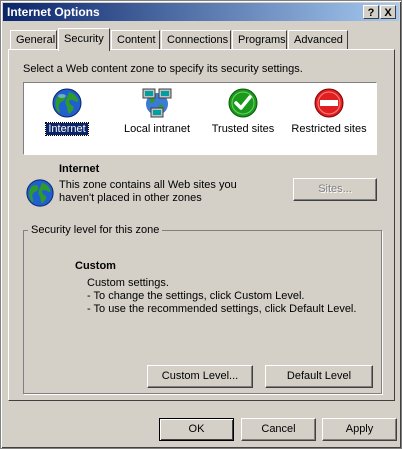 This screenshot has height=449, width=402. Describe the element at coordinates (259, 39) in the screenshot. I see `tab-programs: Programs` at that location.